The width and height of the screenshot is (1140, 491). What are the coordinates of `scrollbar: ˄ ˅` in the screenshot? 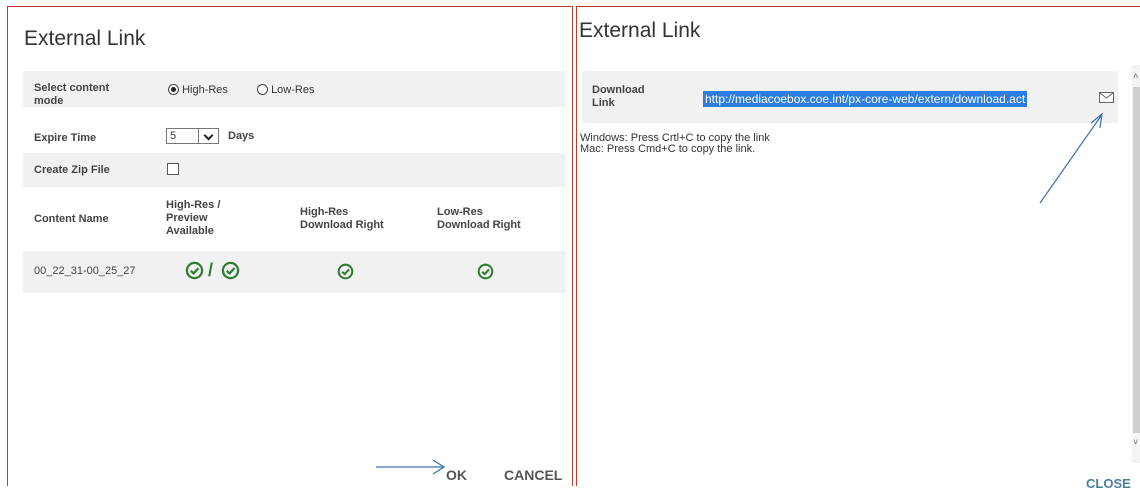 It's located at (1136, 264).